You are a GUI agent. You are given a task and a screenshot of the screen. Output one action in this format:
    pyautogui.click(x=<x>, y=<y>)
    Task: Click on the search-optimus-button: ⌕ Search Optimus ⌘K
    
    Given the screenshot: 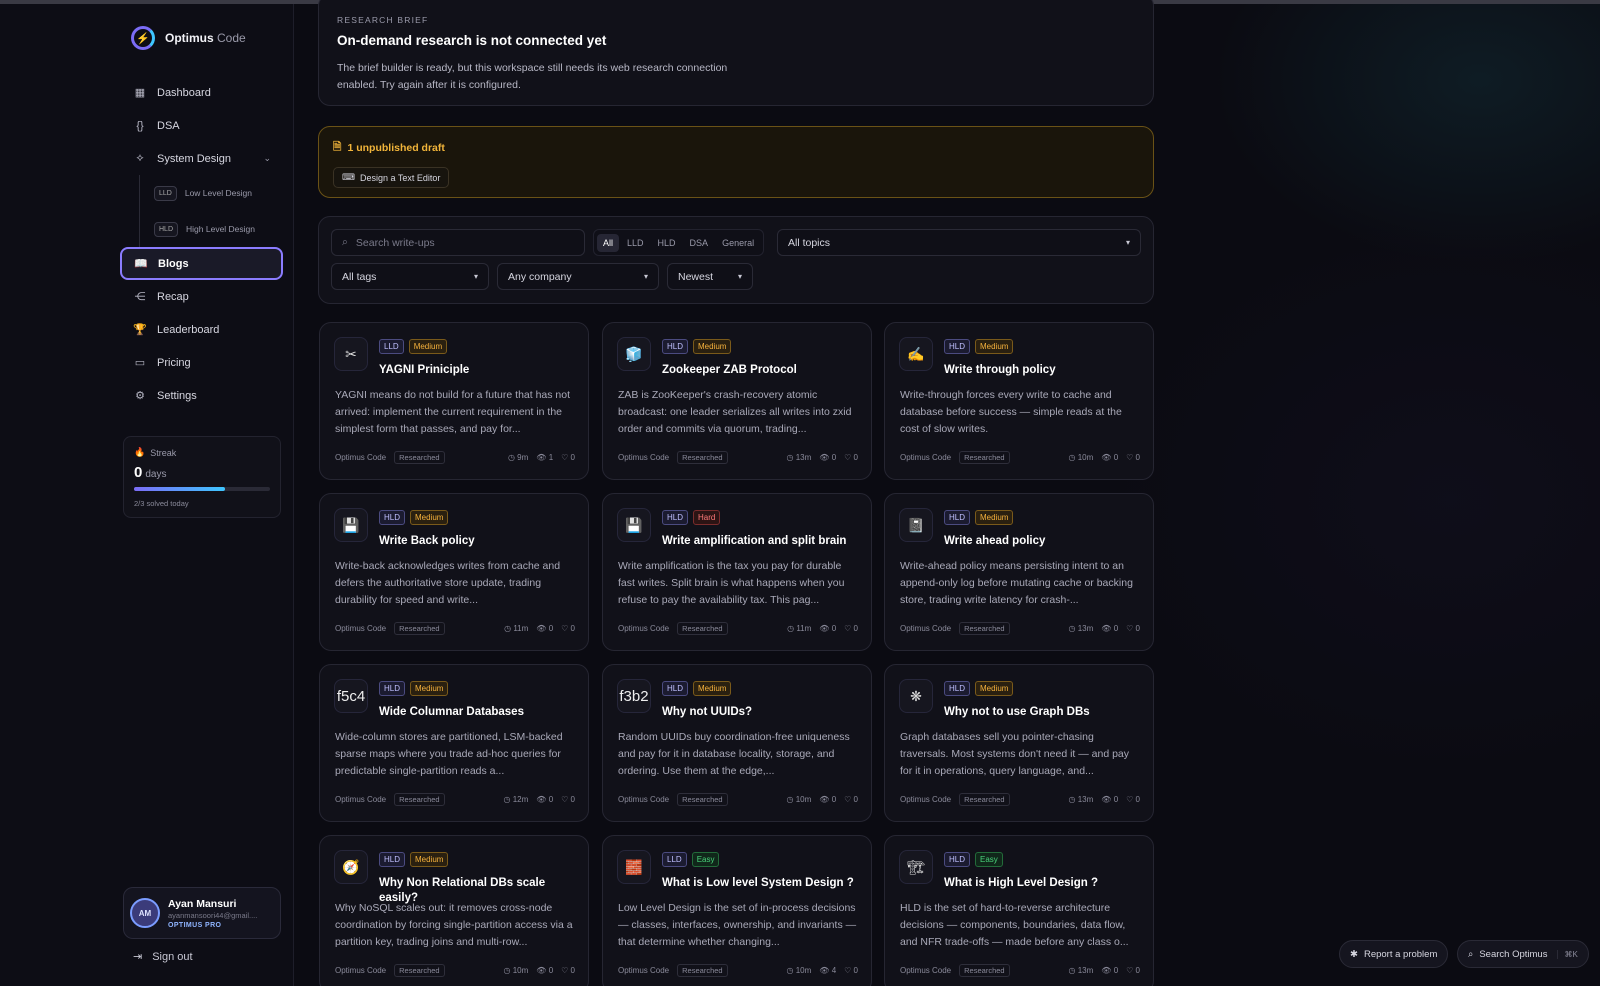 What is the action you would take?
    pyautogui.click(x=1523, y=954)
    